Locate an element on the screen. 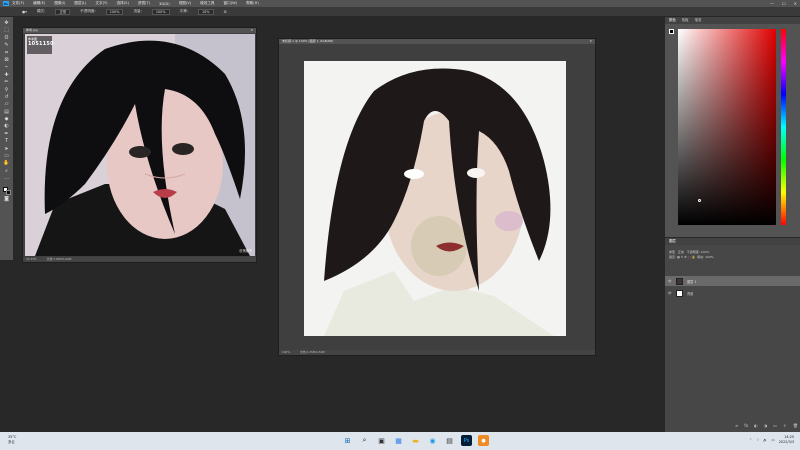 This screenshot has height=450, width=800. mask-icon: ◐ is located at coordinates (756, 426).